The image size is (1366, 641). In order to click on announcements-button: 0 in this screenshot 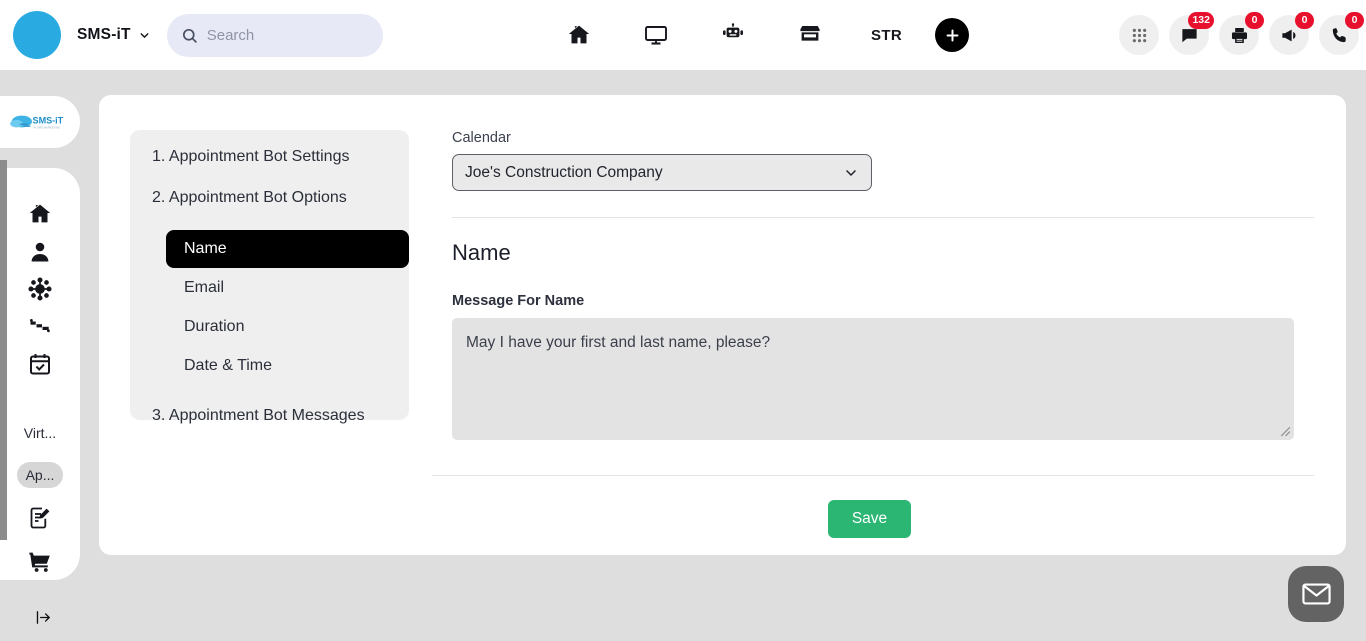, I will do `click(1291, 33)`.